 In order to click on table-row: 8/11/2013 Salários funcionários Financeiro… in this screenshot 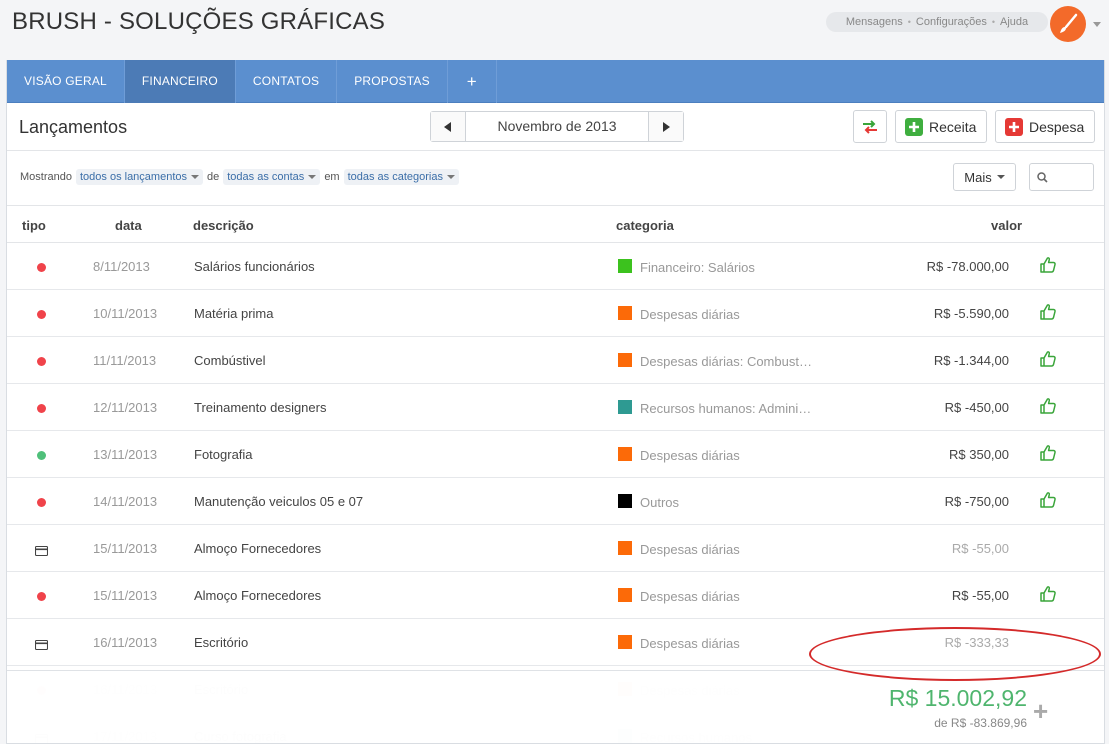, I will do `click(555, 266)`.